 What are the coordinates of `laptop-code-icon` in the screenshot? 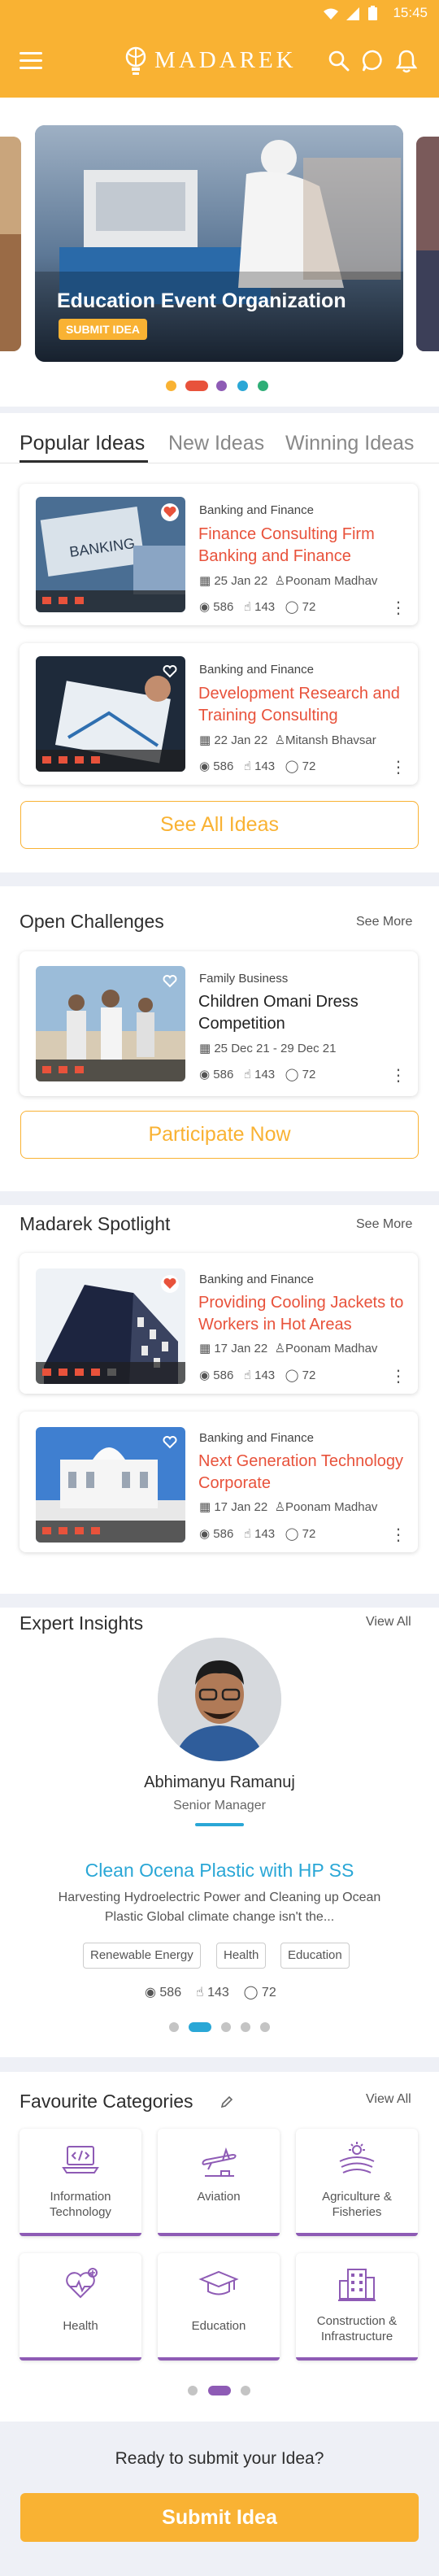 It's located at (81, 2160).